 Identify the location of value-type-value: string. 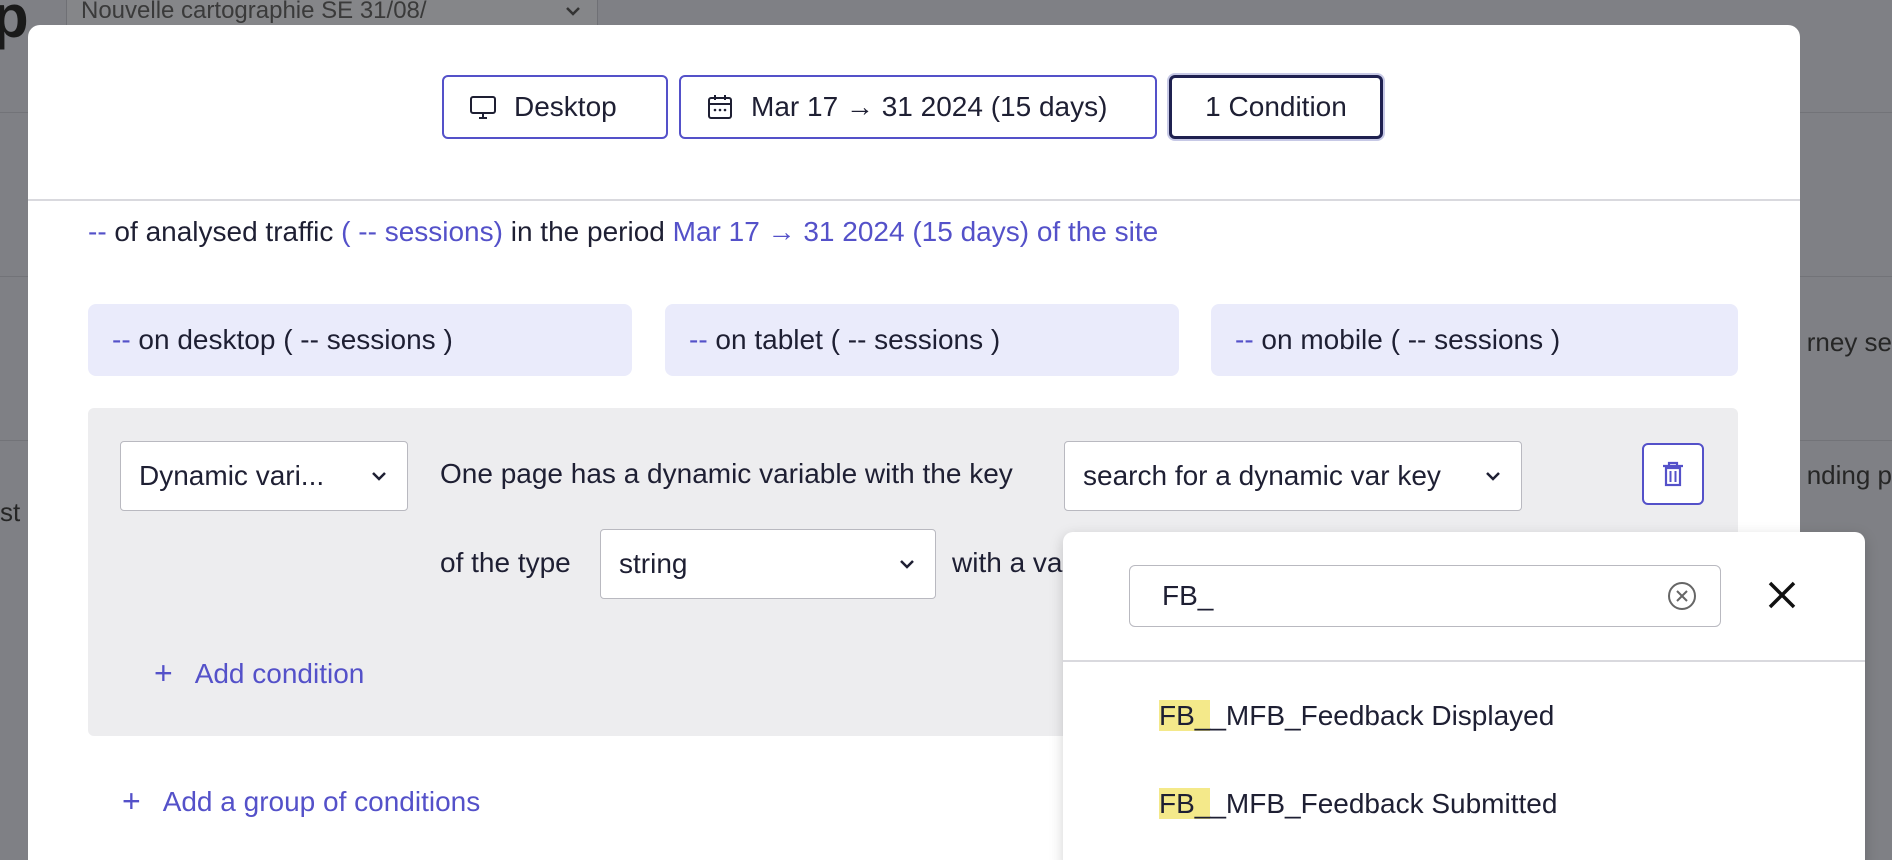
(653, 563).